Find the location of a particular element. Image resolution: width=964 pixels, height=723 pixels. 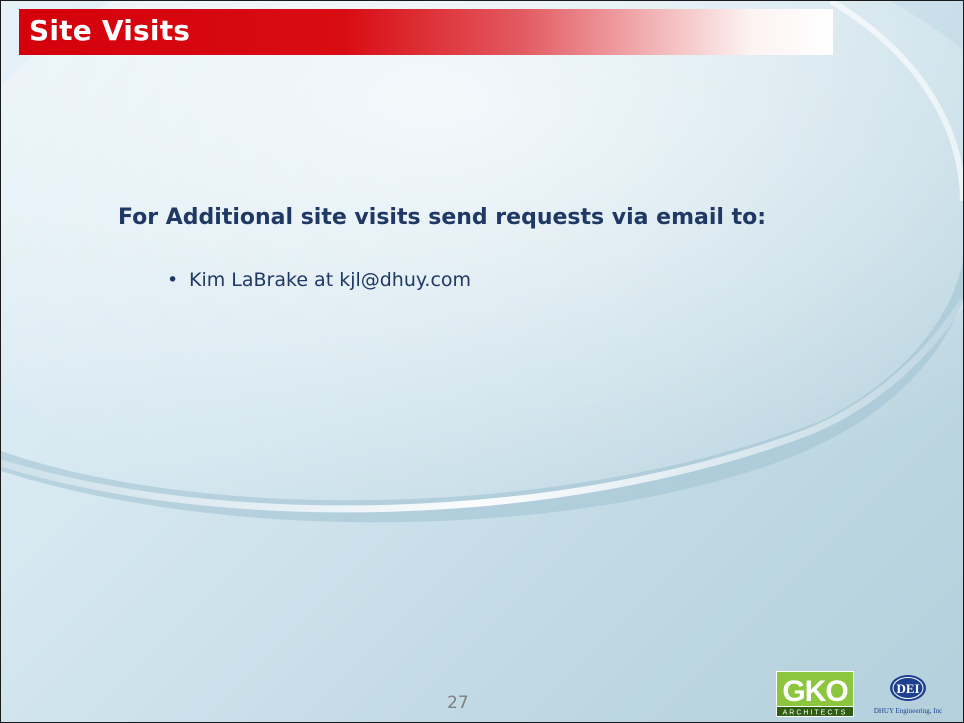

dei-logo-text: DEI is located at coordinates (907, 688).